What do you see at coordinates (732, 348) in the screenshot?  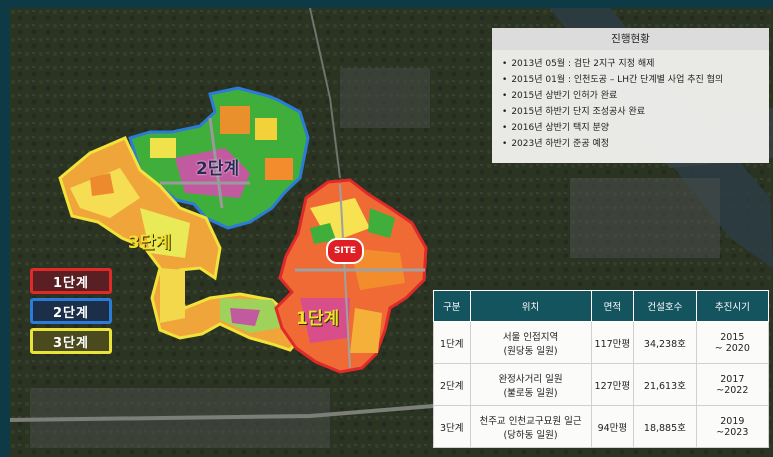 I see `cell-period-end: ~ 2020` at bounding box center [732, 348].